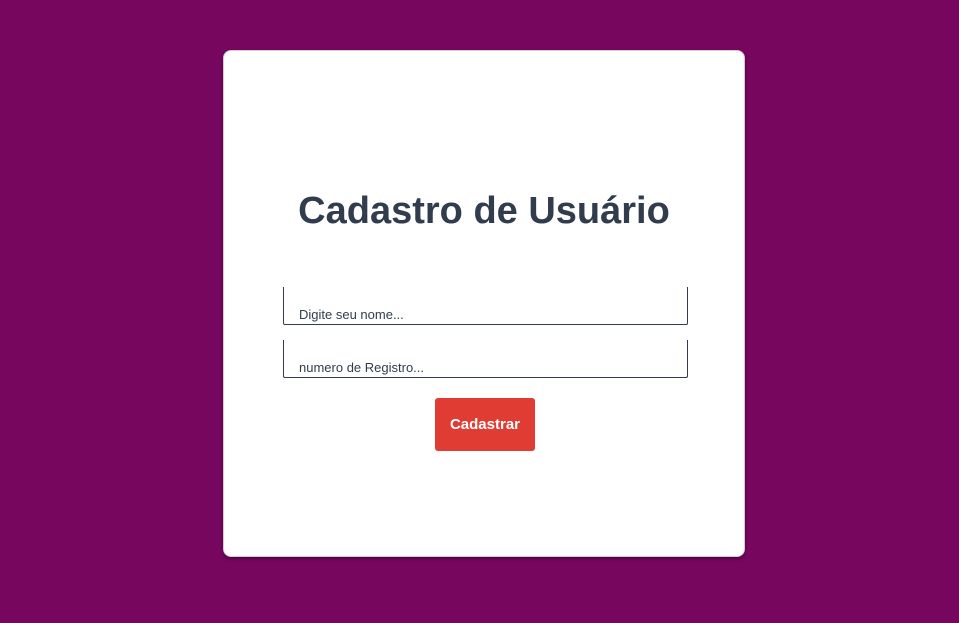  What do you see at coordinates (484, 211) in the screenshot?
I see `form-title: Cadastro de Usuário` at bounding box center [484, 211].